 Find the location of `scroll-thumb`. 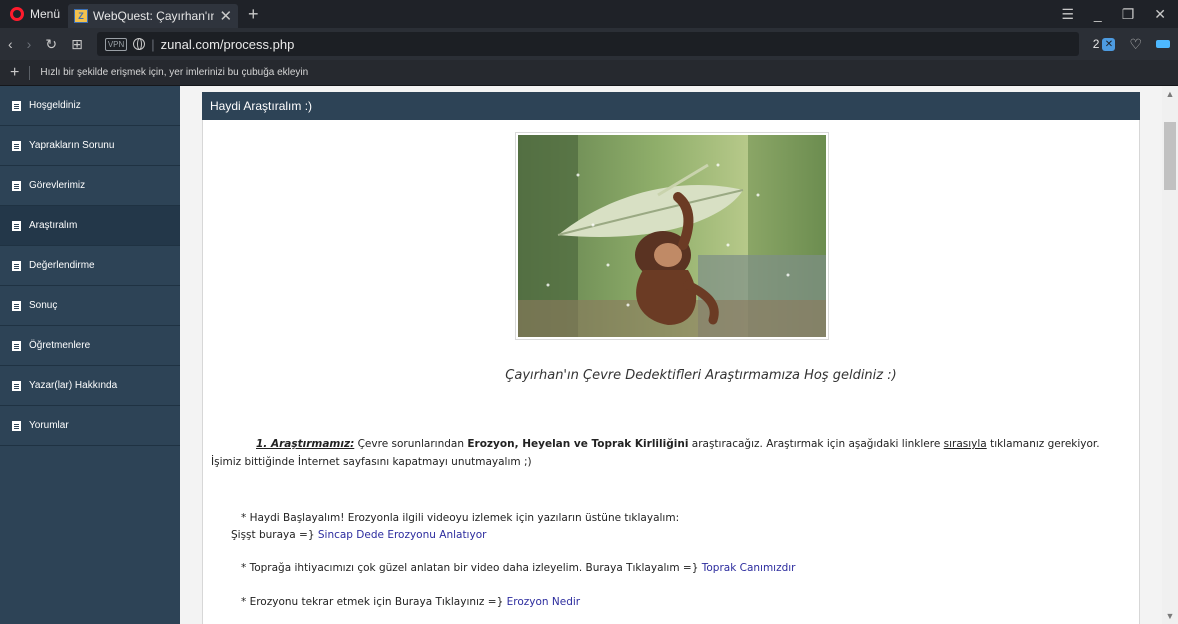

scroll-thumb is located at coordinates (1170, 156).